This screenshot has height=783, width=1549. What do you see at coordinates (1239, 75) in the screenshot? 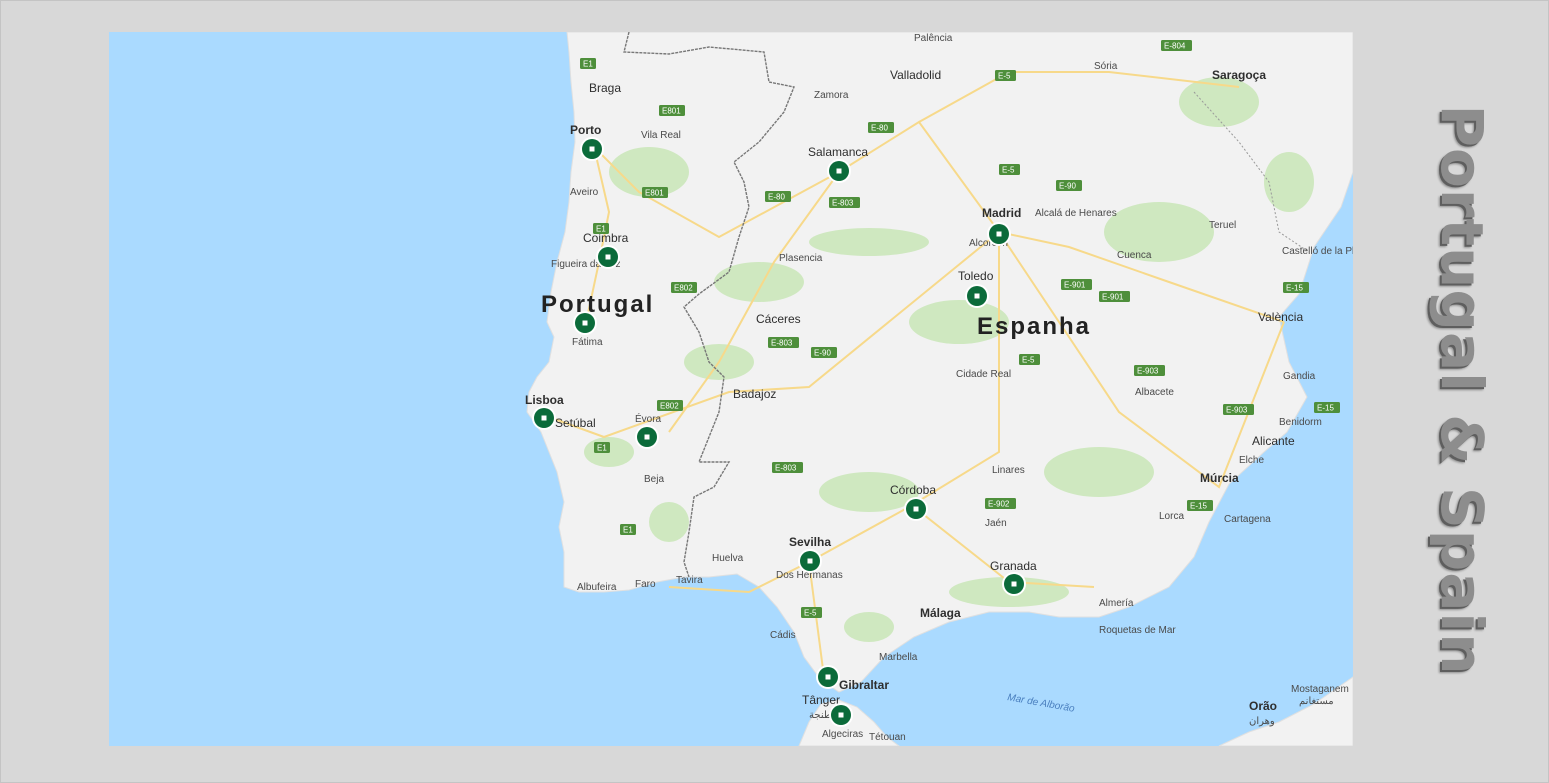
I see `city-label: Saragoça` at bounding box center [1239, 75].